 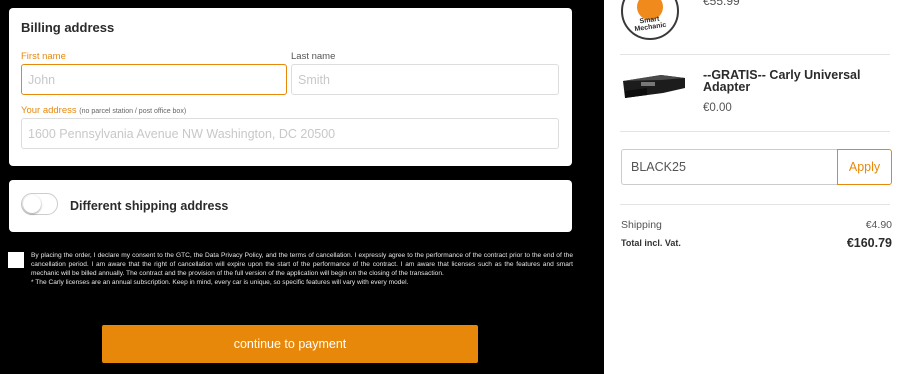 I want to click on total-value: €160.79, so click(x=869, y=243).